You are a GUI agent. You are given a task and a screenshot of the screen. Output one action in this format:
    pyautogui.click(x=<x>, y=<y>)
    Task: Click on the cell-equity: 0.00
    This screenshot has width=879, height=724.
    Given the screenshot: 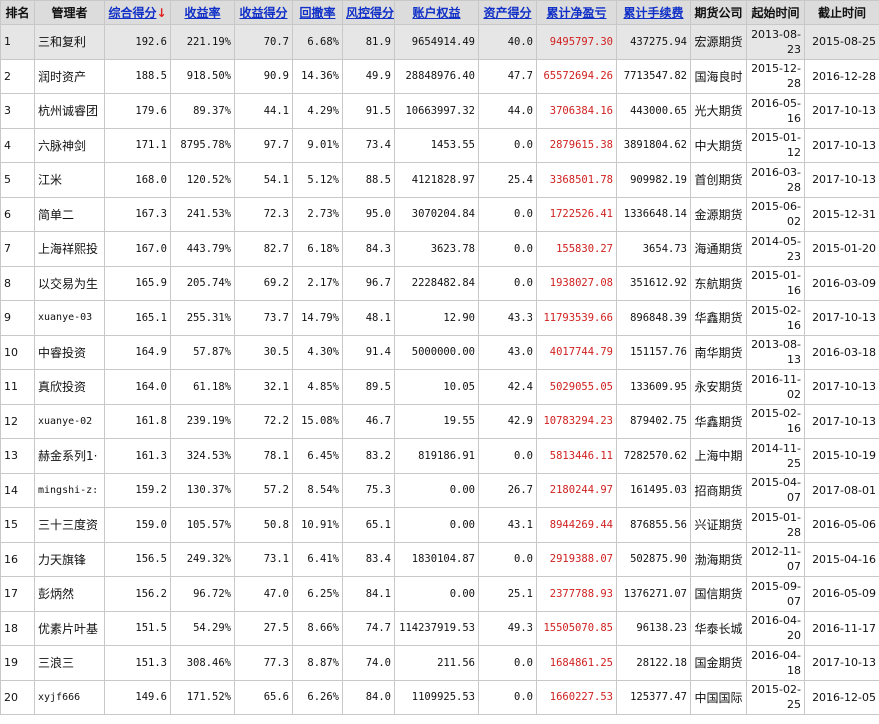 What is the action you would take?
    pyautogui.click(x=436, y=594)
    